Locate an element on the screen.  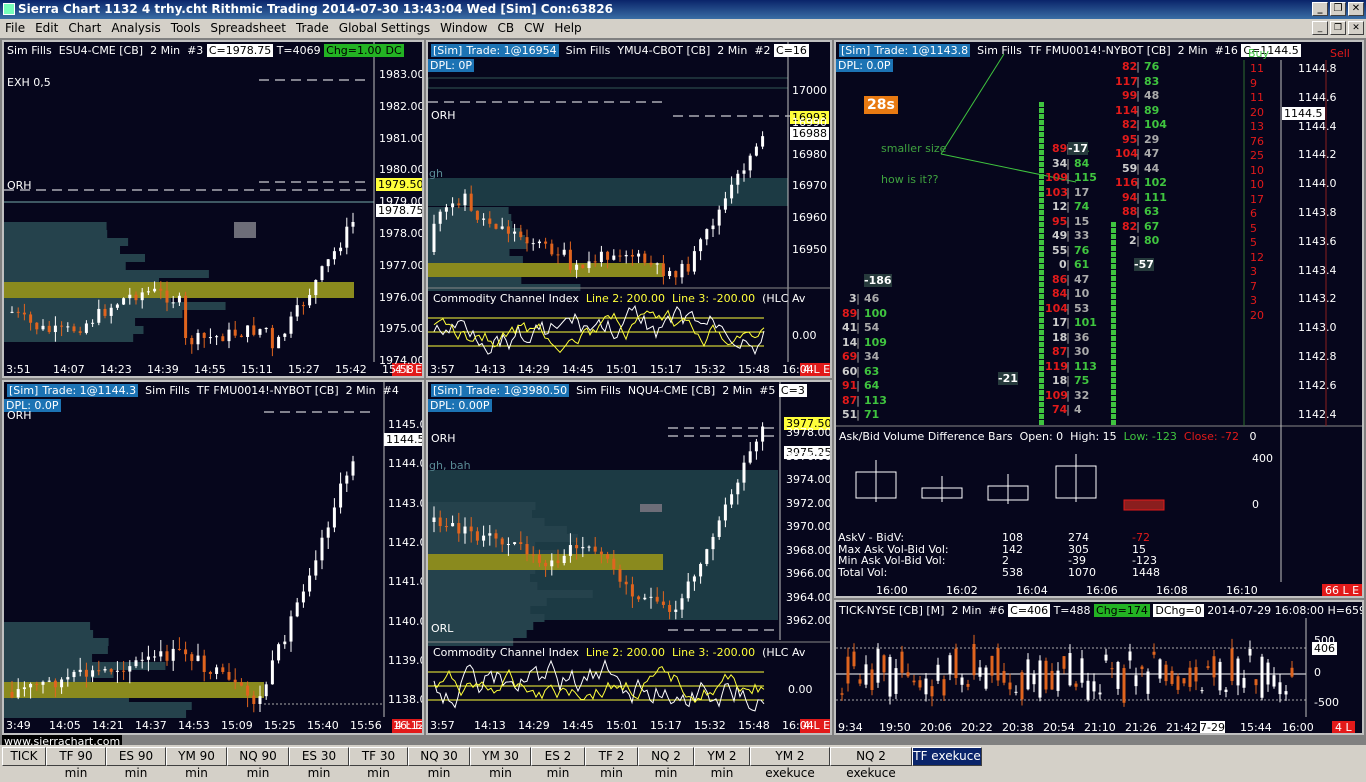
tab-tf-30: TF 30 min is located at coordinates (378, 763).